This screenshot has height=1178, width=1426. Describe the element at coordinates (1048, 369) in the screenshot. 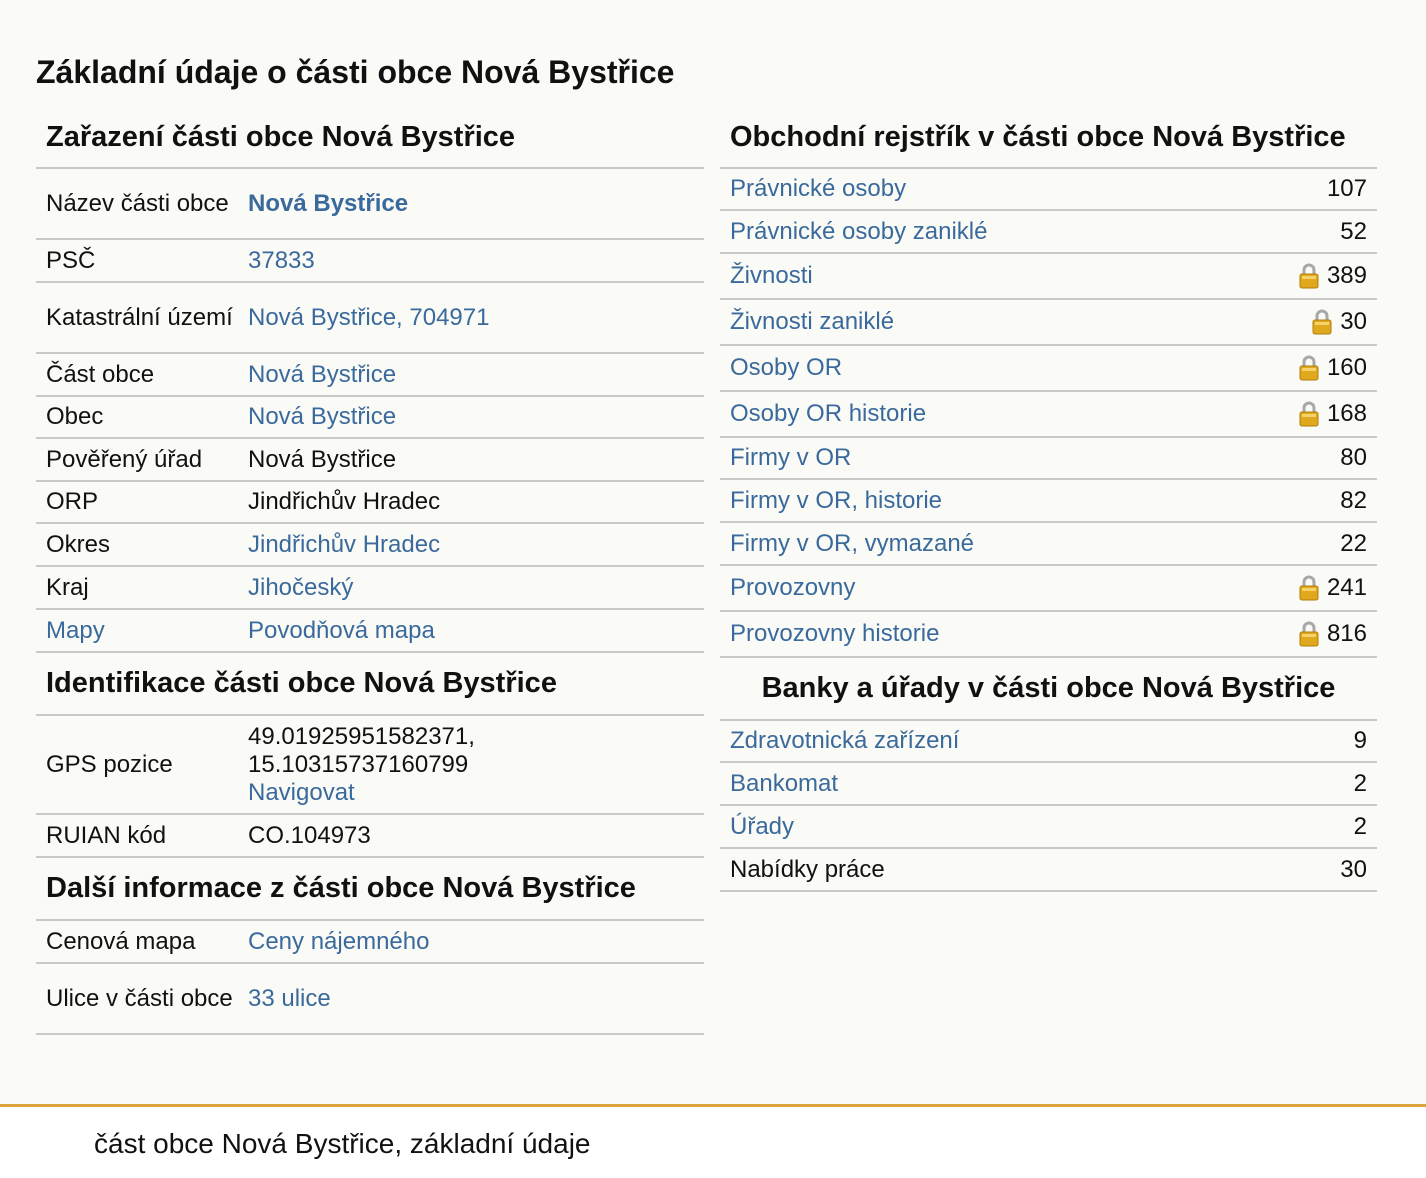

I see `list-item: Osoby OR 160` at that location.